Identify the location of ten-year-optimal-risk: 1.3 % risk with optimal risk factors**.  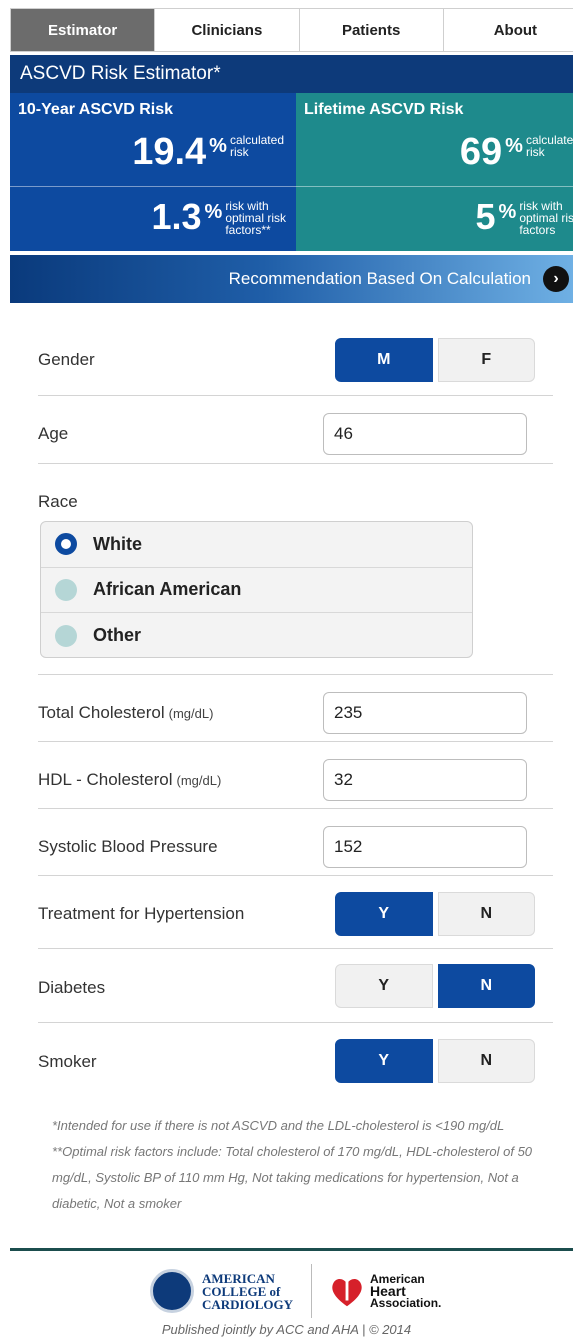
(218, 216).